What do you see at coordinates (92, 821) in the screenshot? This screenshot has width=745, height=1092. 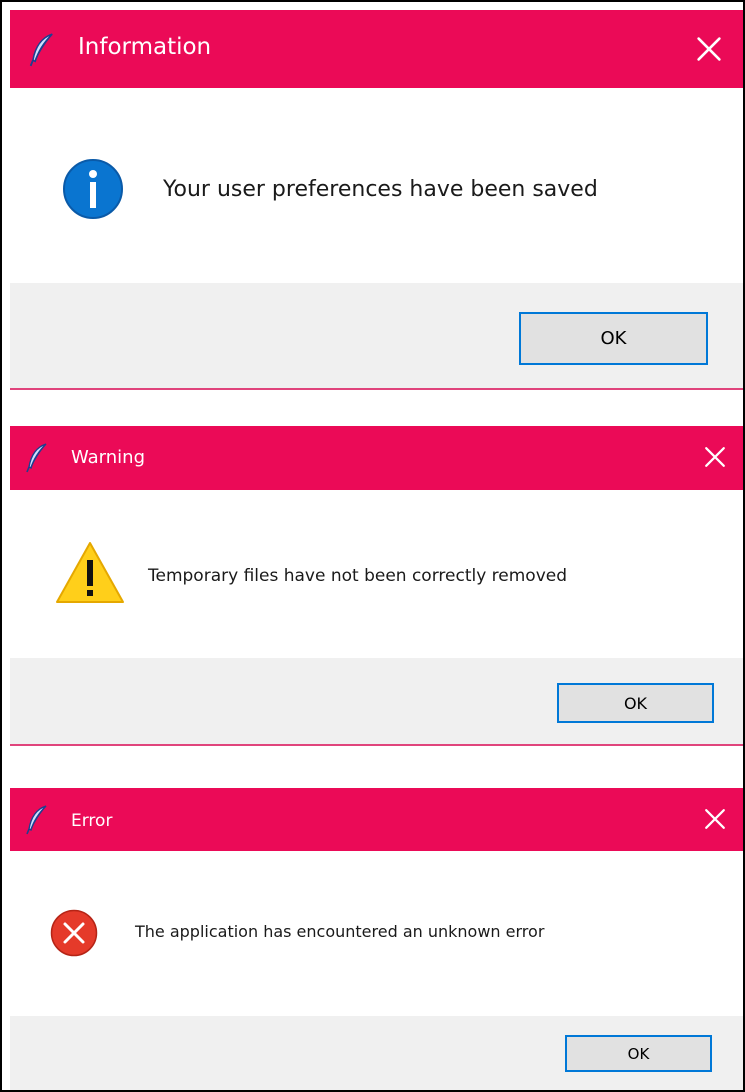 I see `dialog-title: Error` at bounding box center [92, 821].